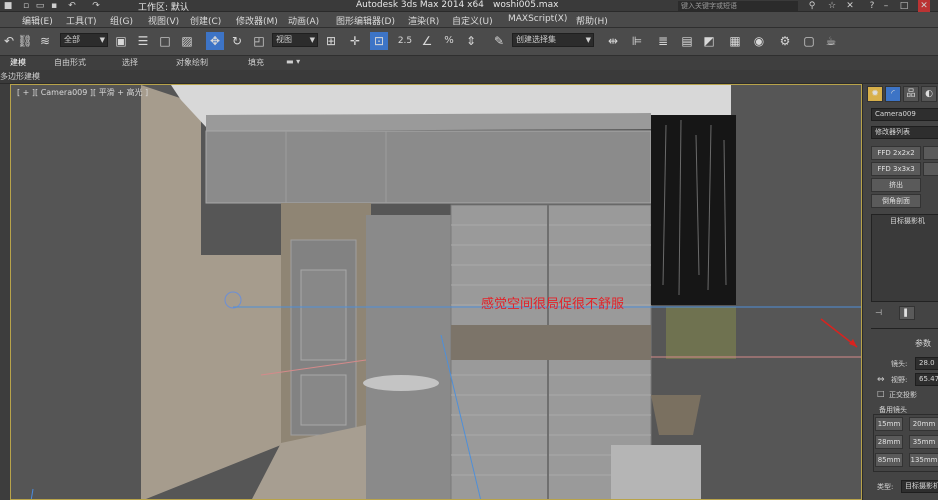 The height and width of the screenshot is (500, 938). Describe the element at coordinates (26, 6) in the screenshot. I see `new-file-icon: ▫` at that location.